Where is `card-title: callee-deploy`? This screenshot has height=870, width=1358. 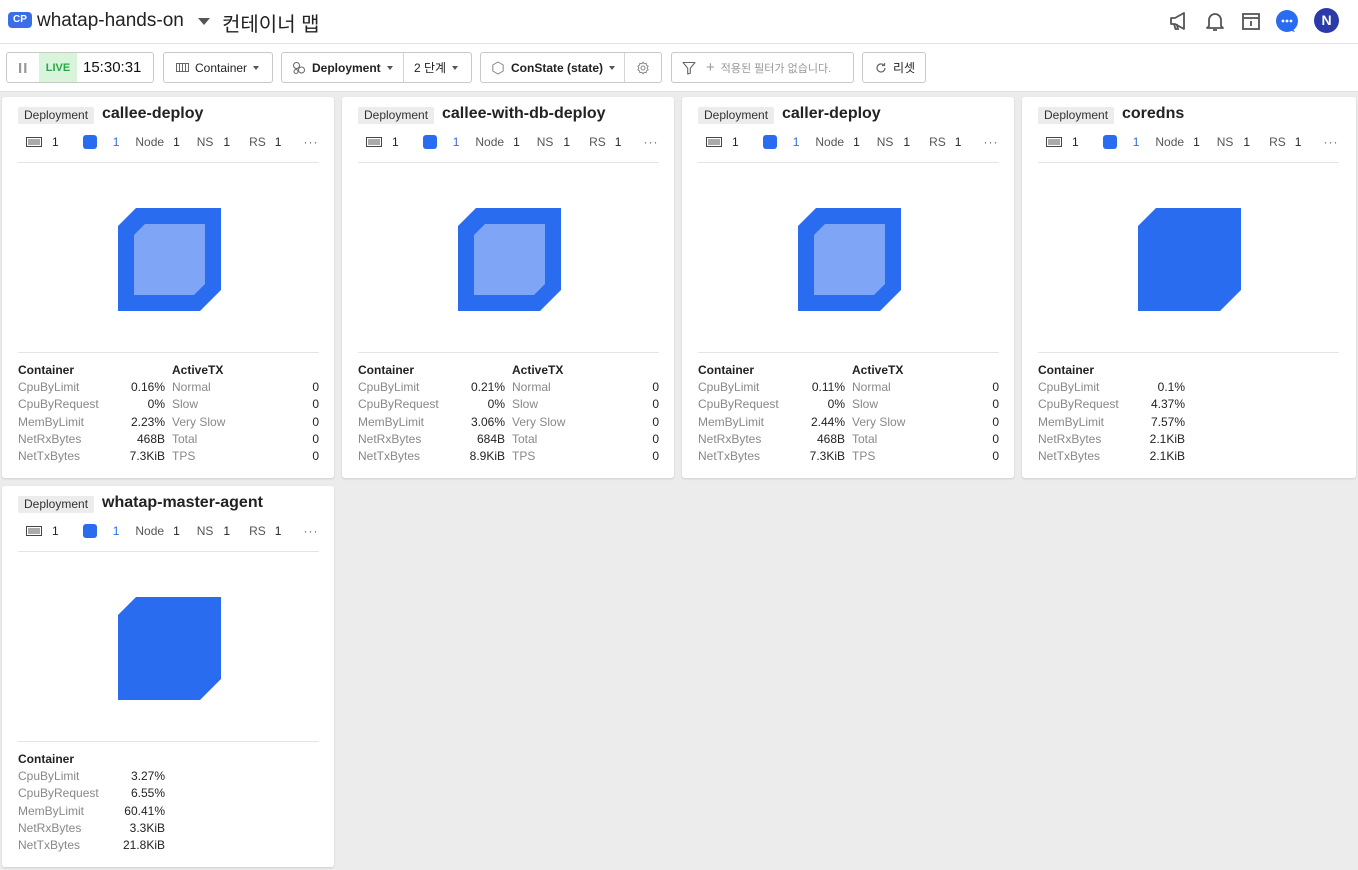 card-title: callee-deploy is located at coordinates (152, 114).